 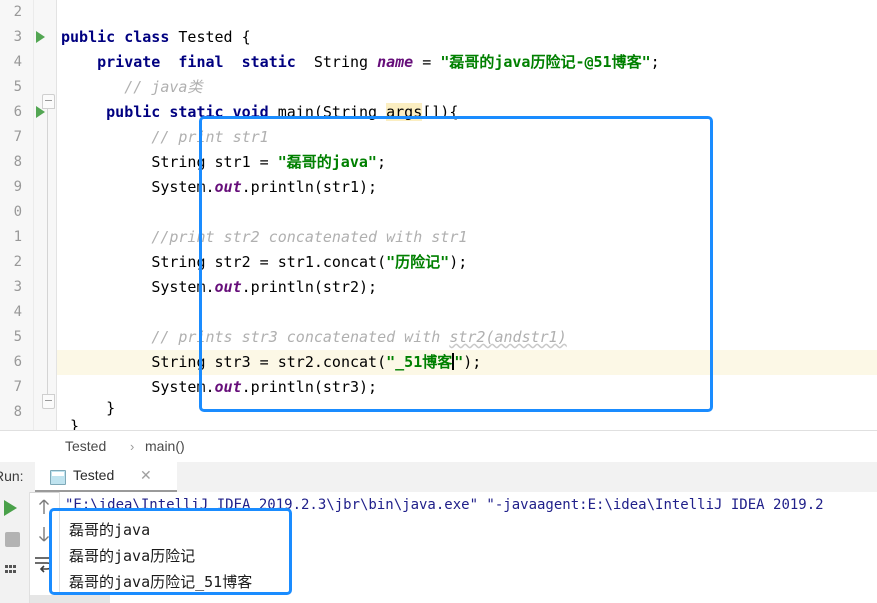 What do you see at coordinates (467, 87) in the screenshot?
I see `code-line-5: // java类` at bounding box center [467, 87].